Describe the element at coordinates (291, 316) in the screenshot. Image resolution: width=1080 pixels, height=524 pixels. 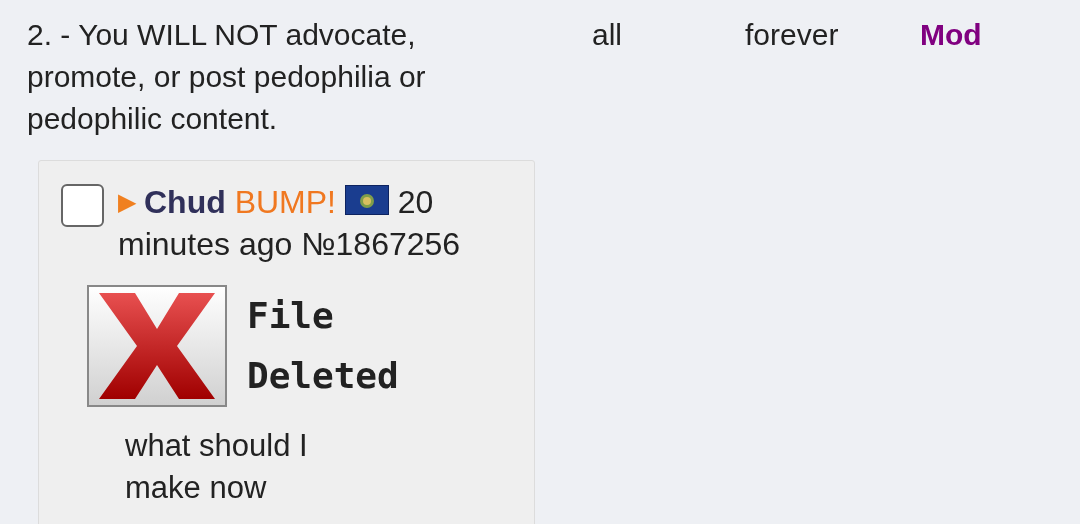
I see `file-status: File` at that location.